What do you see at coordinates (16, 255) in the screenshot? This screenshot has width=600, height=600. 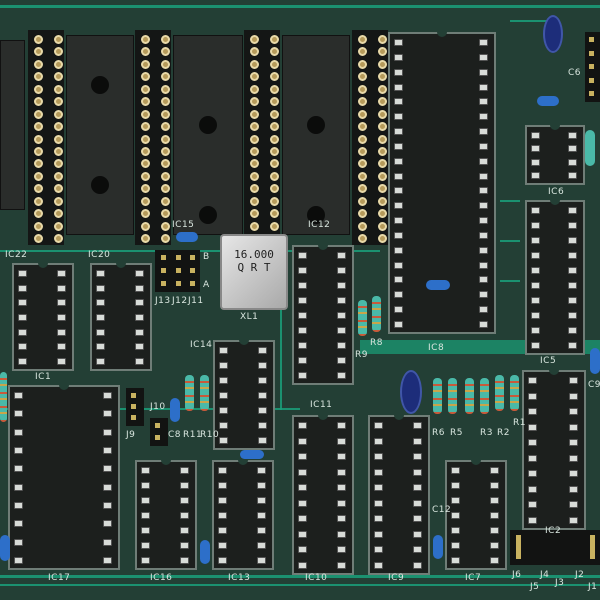 I see `label-ic22: IC22` at bounding box center [16, 255].